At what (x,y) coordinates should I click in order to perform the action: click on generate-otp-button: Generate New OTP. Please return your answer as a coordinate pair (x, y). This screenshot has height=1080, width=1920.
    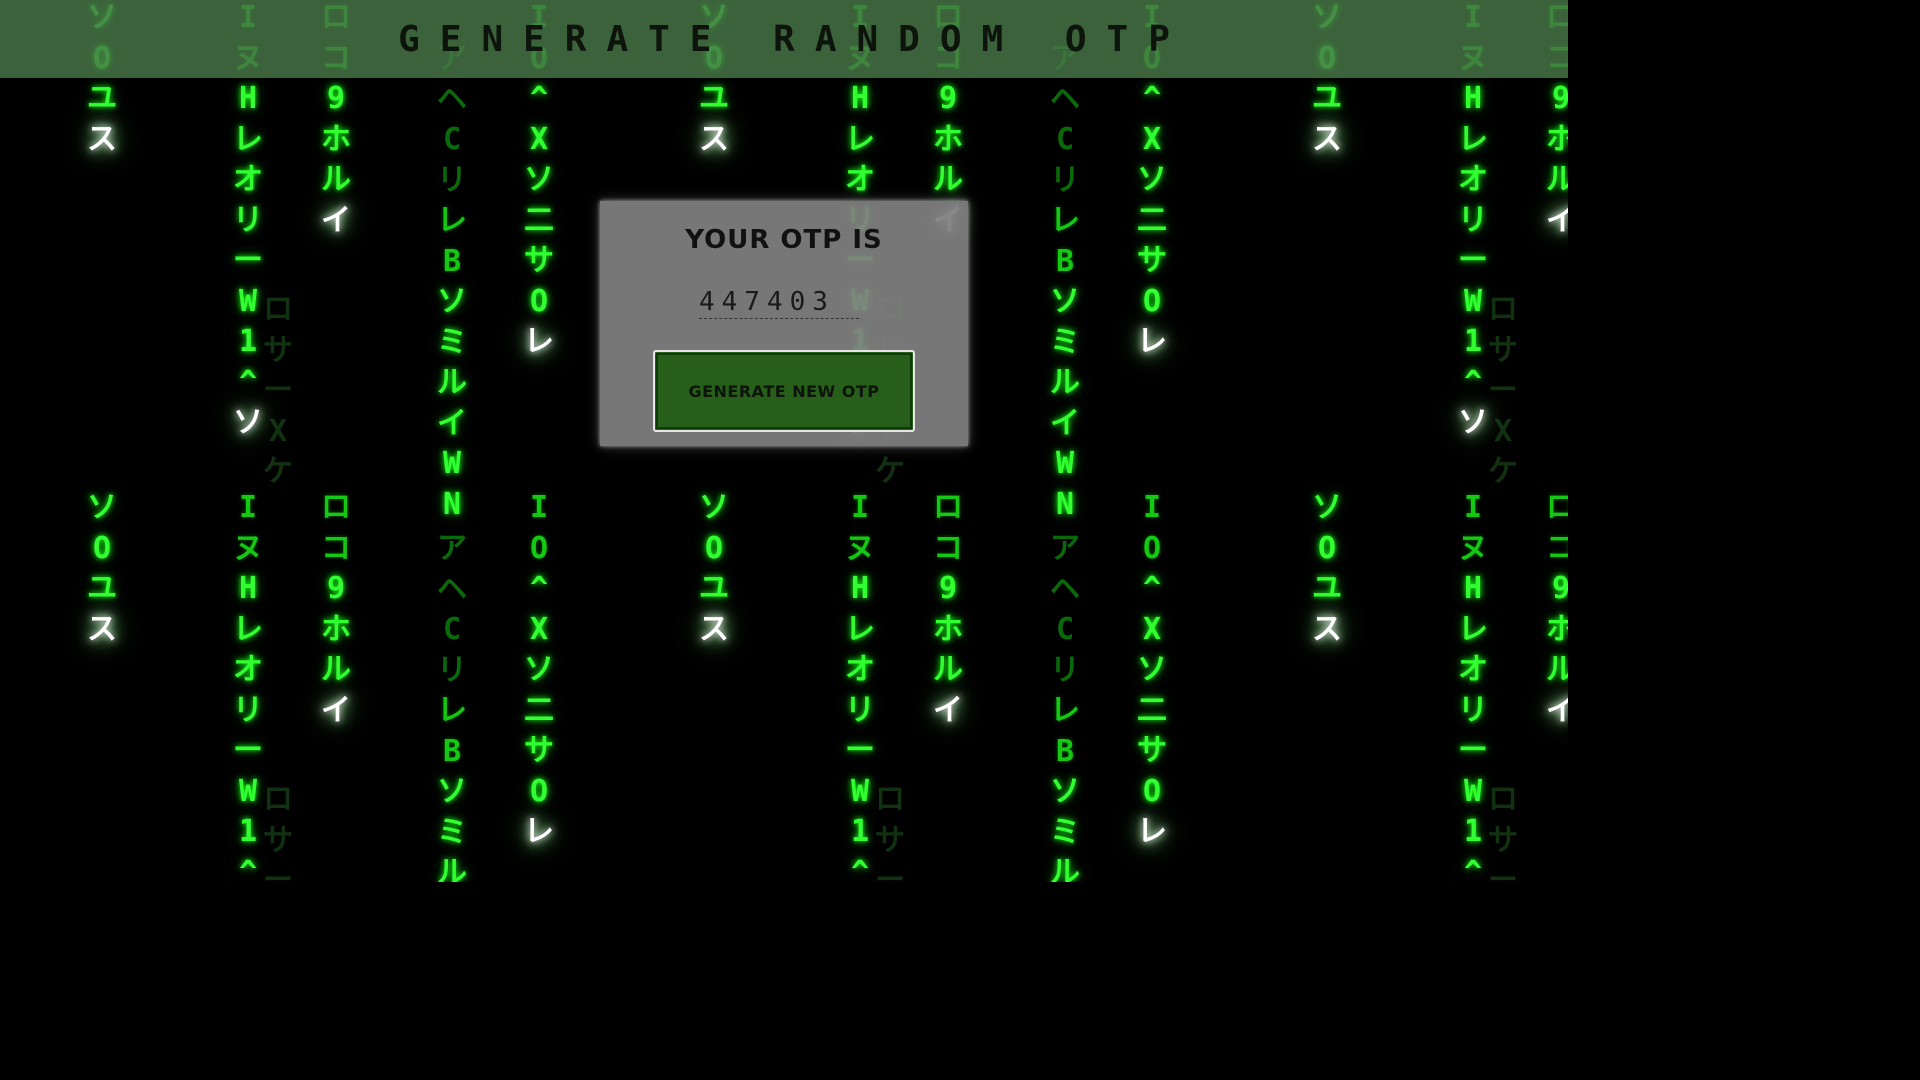
    Looking at the image, I should click on (784, 391).